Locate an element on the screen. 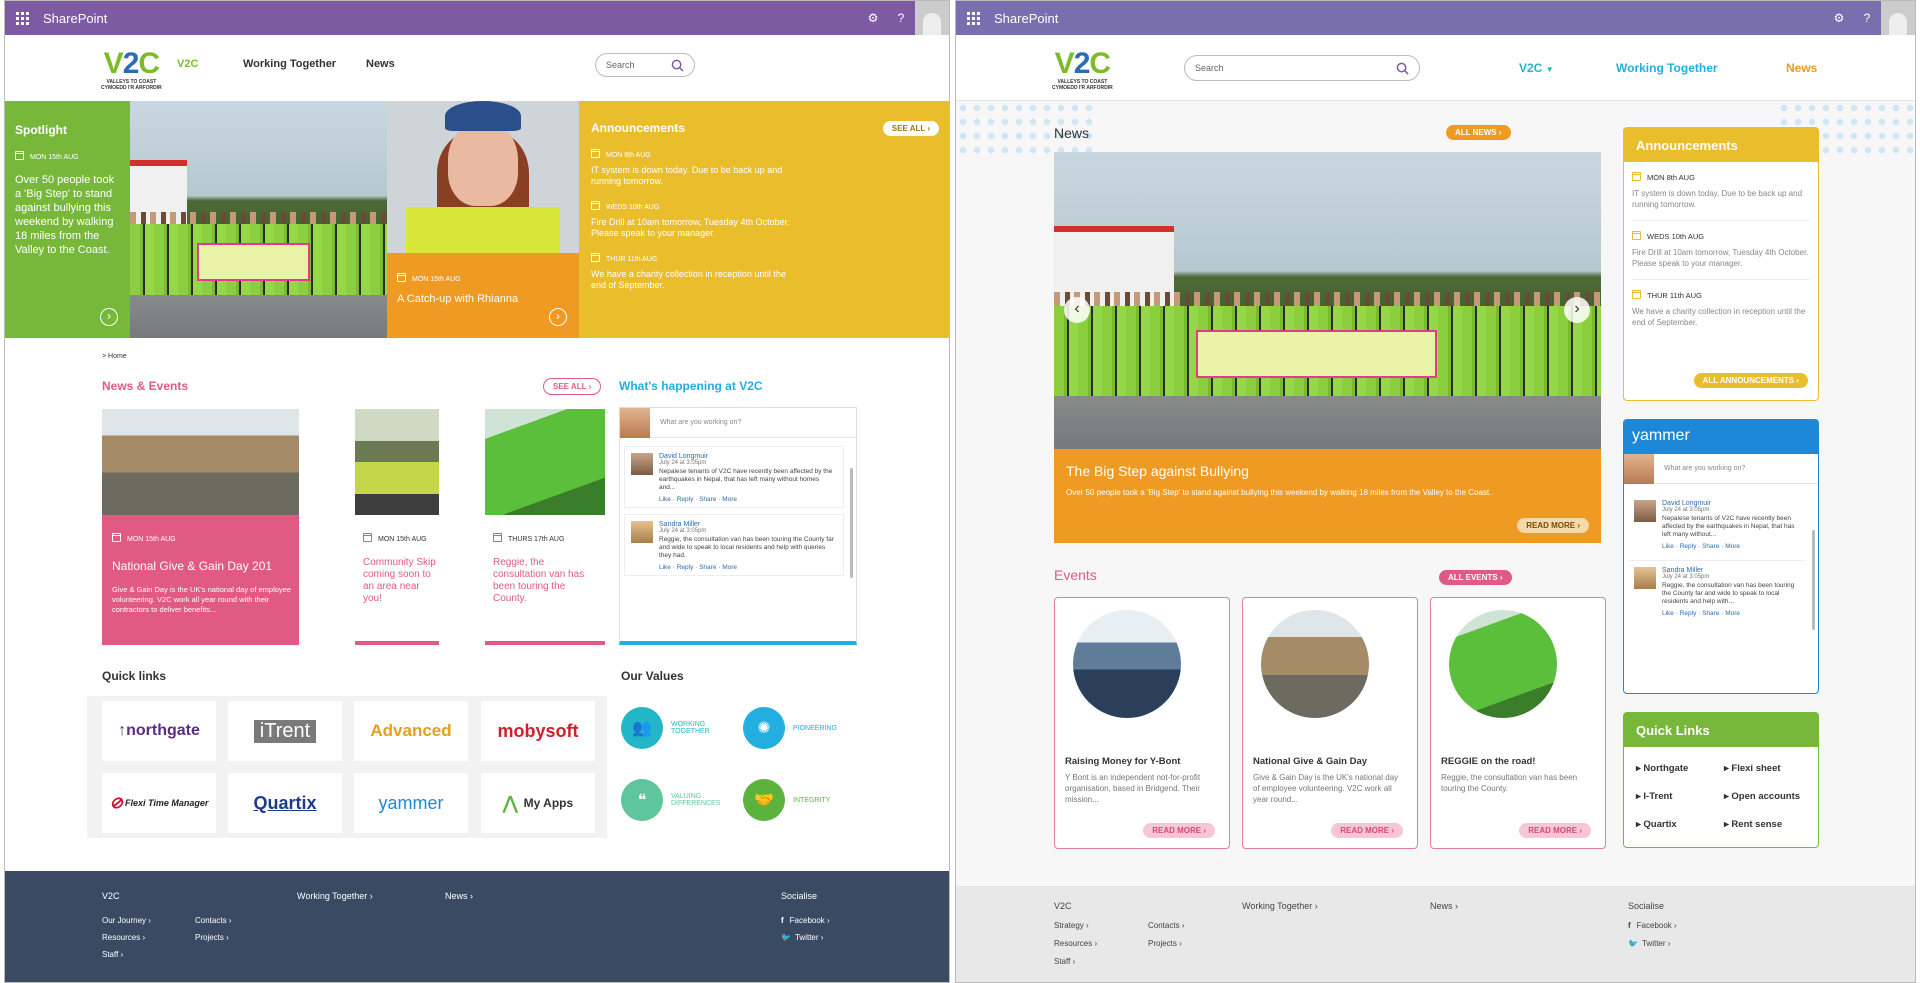  compass-icon: ✺ is located at coordinates (764, 728).